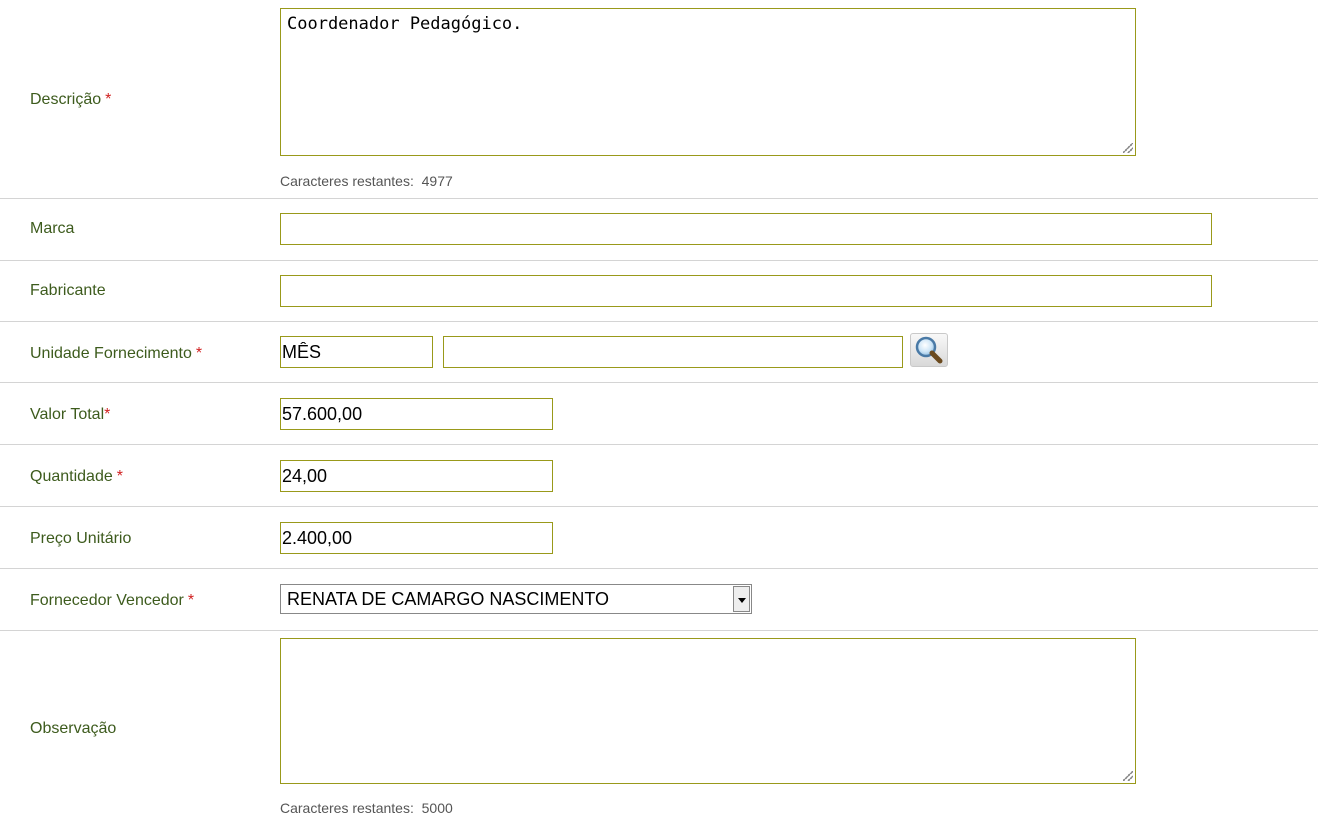 Image resolution: width=1318 pixels, height=822 pixels. I want to click on magnifier-icon, so click(929, 350).